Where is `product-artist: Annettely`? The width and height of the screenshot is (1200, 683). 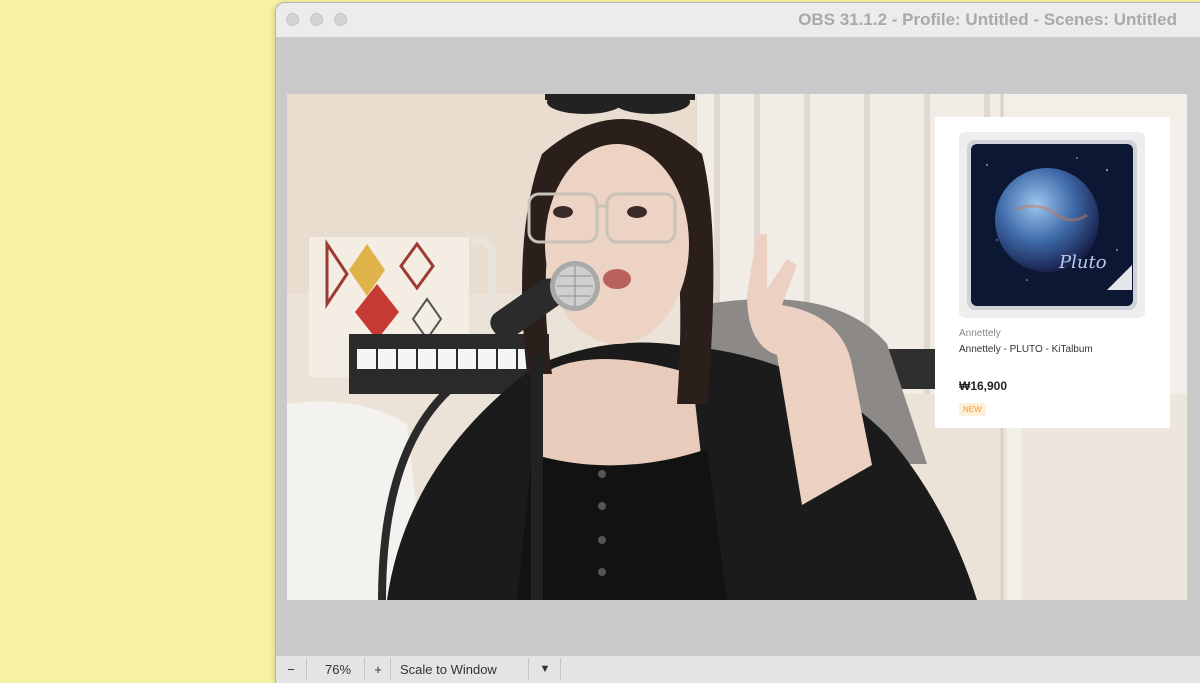 product-artist: Annettely is located at coordinates (980, 333).